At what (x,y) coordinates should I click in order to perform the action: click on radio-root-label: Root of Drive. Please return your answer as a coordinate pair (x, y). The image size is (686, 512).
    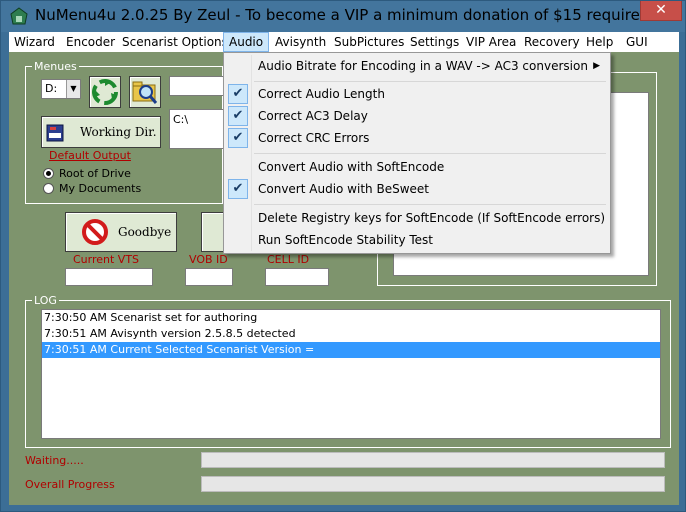
    Looking at the image, I should click on (95, 173).